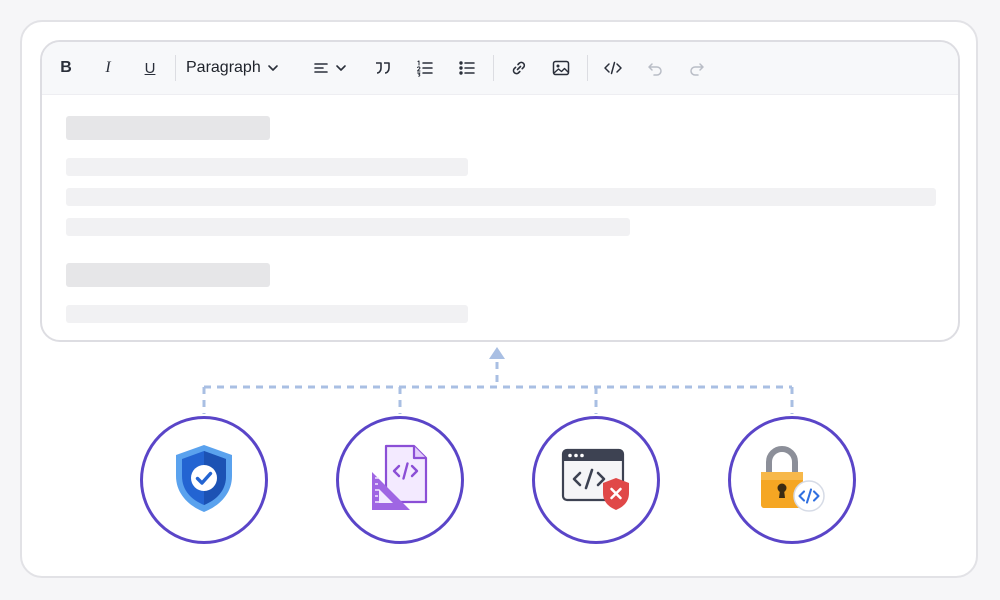 This screenshot has height=600, width=1000. I want to click on feature-locked-code, so click(792, 480).